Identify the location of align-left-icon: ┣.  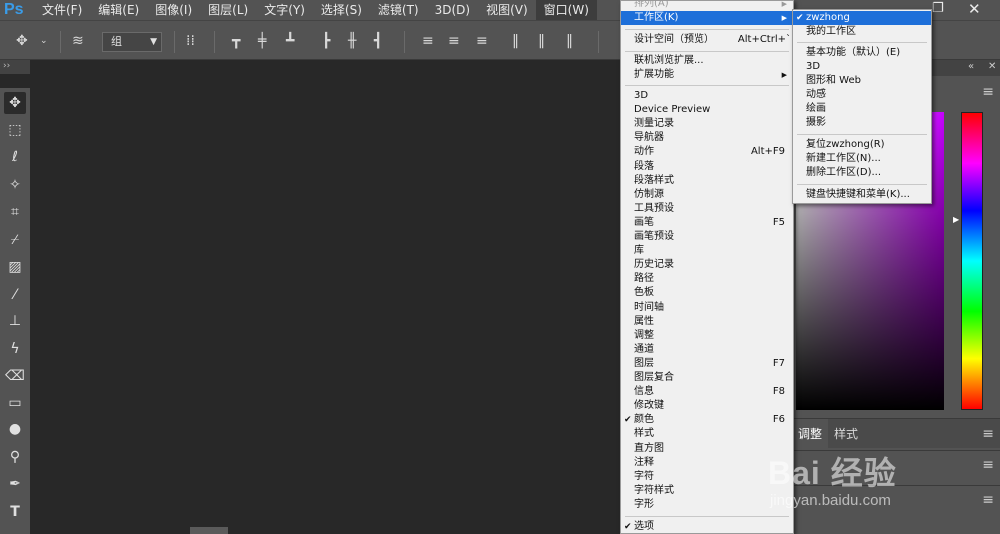
(326, 41).